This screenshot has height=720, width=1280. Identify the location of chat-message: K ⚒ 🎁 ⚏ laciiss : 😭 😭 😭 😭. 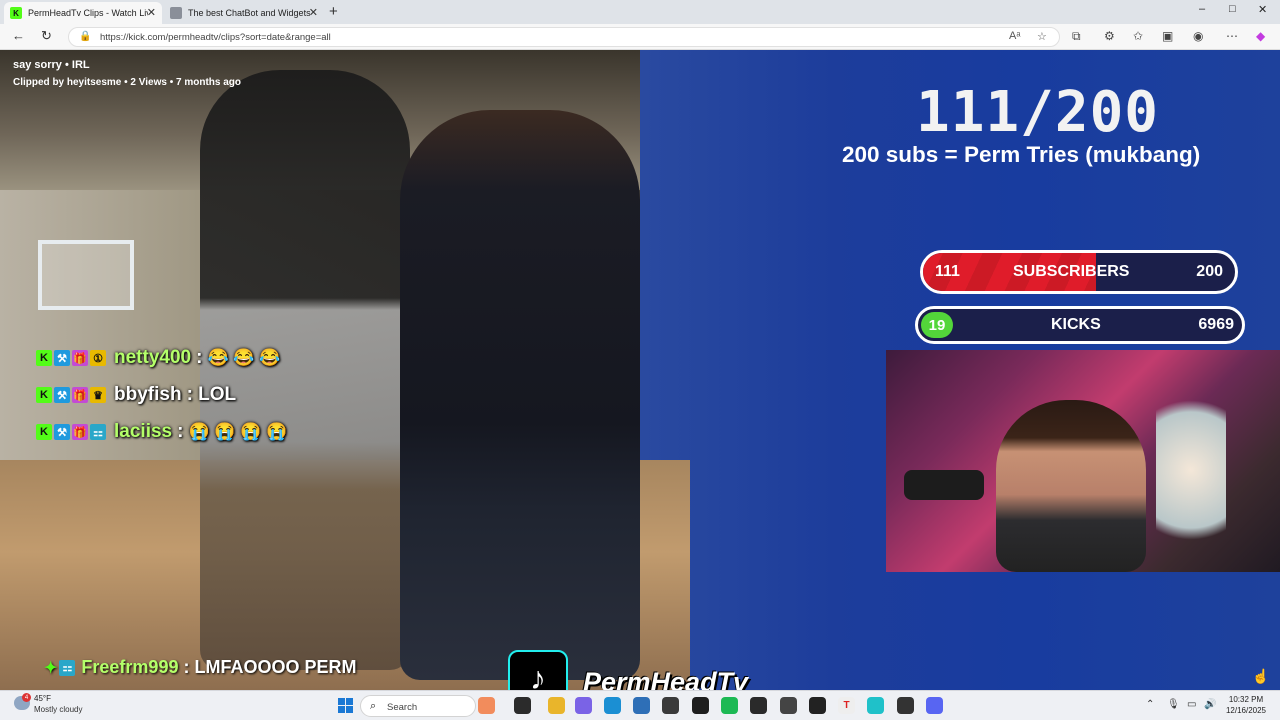
(161, 432).